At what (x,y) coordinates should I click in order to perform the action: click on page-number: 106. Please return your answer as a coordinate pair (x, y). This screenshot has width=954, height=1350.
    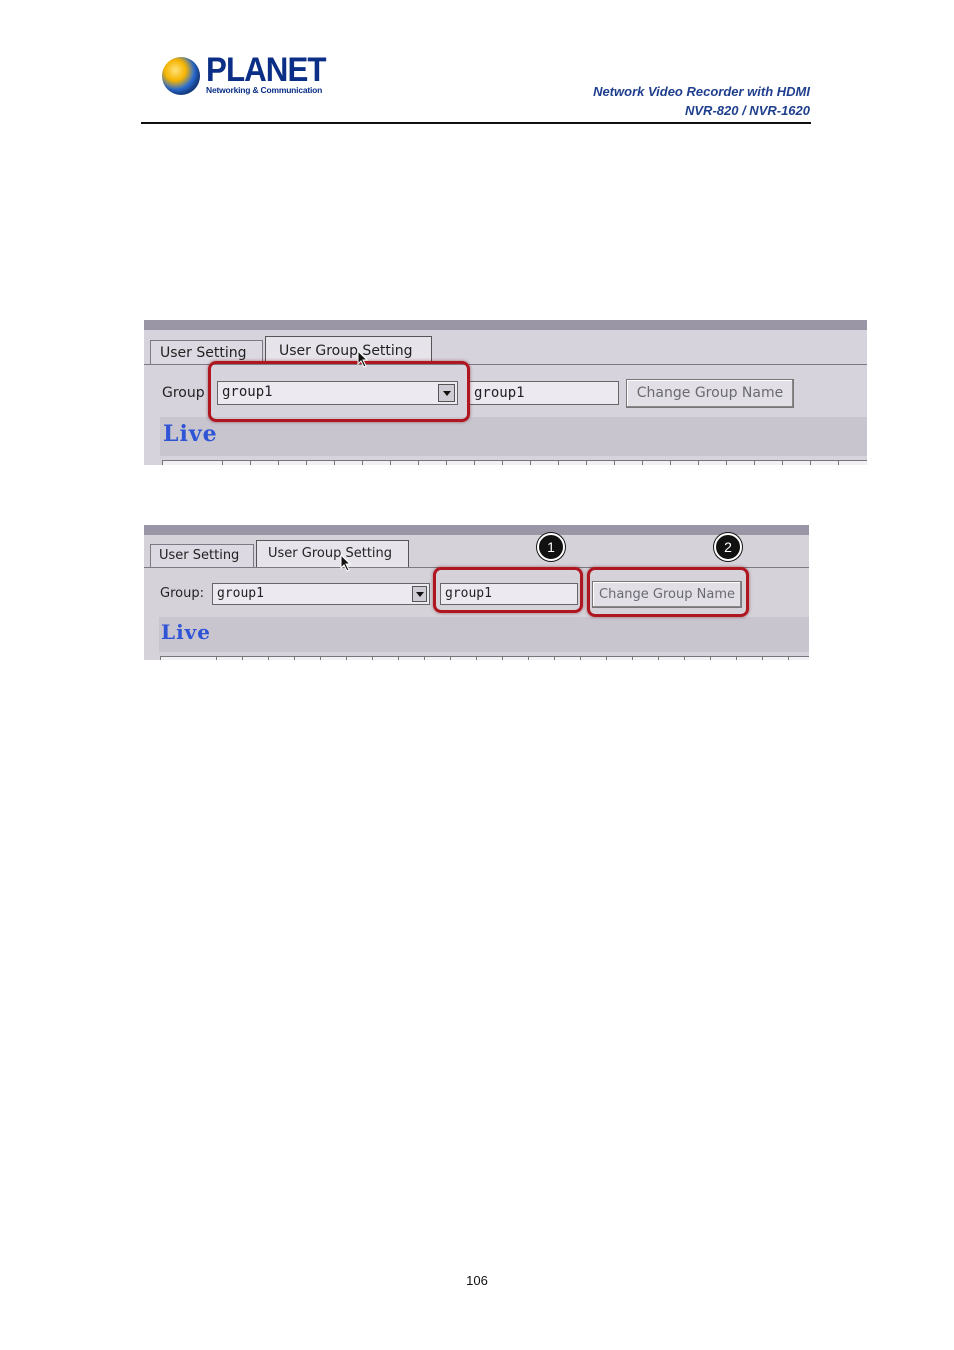
    Looking at the image, I should click on (477, 1280).